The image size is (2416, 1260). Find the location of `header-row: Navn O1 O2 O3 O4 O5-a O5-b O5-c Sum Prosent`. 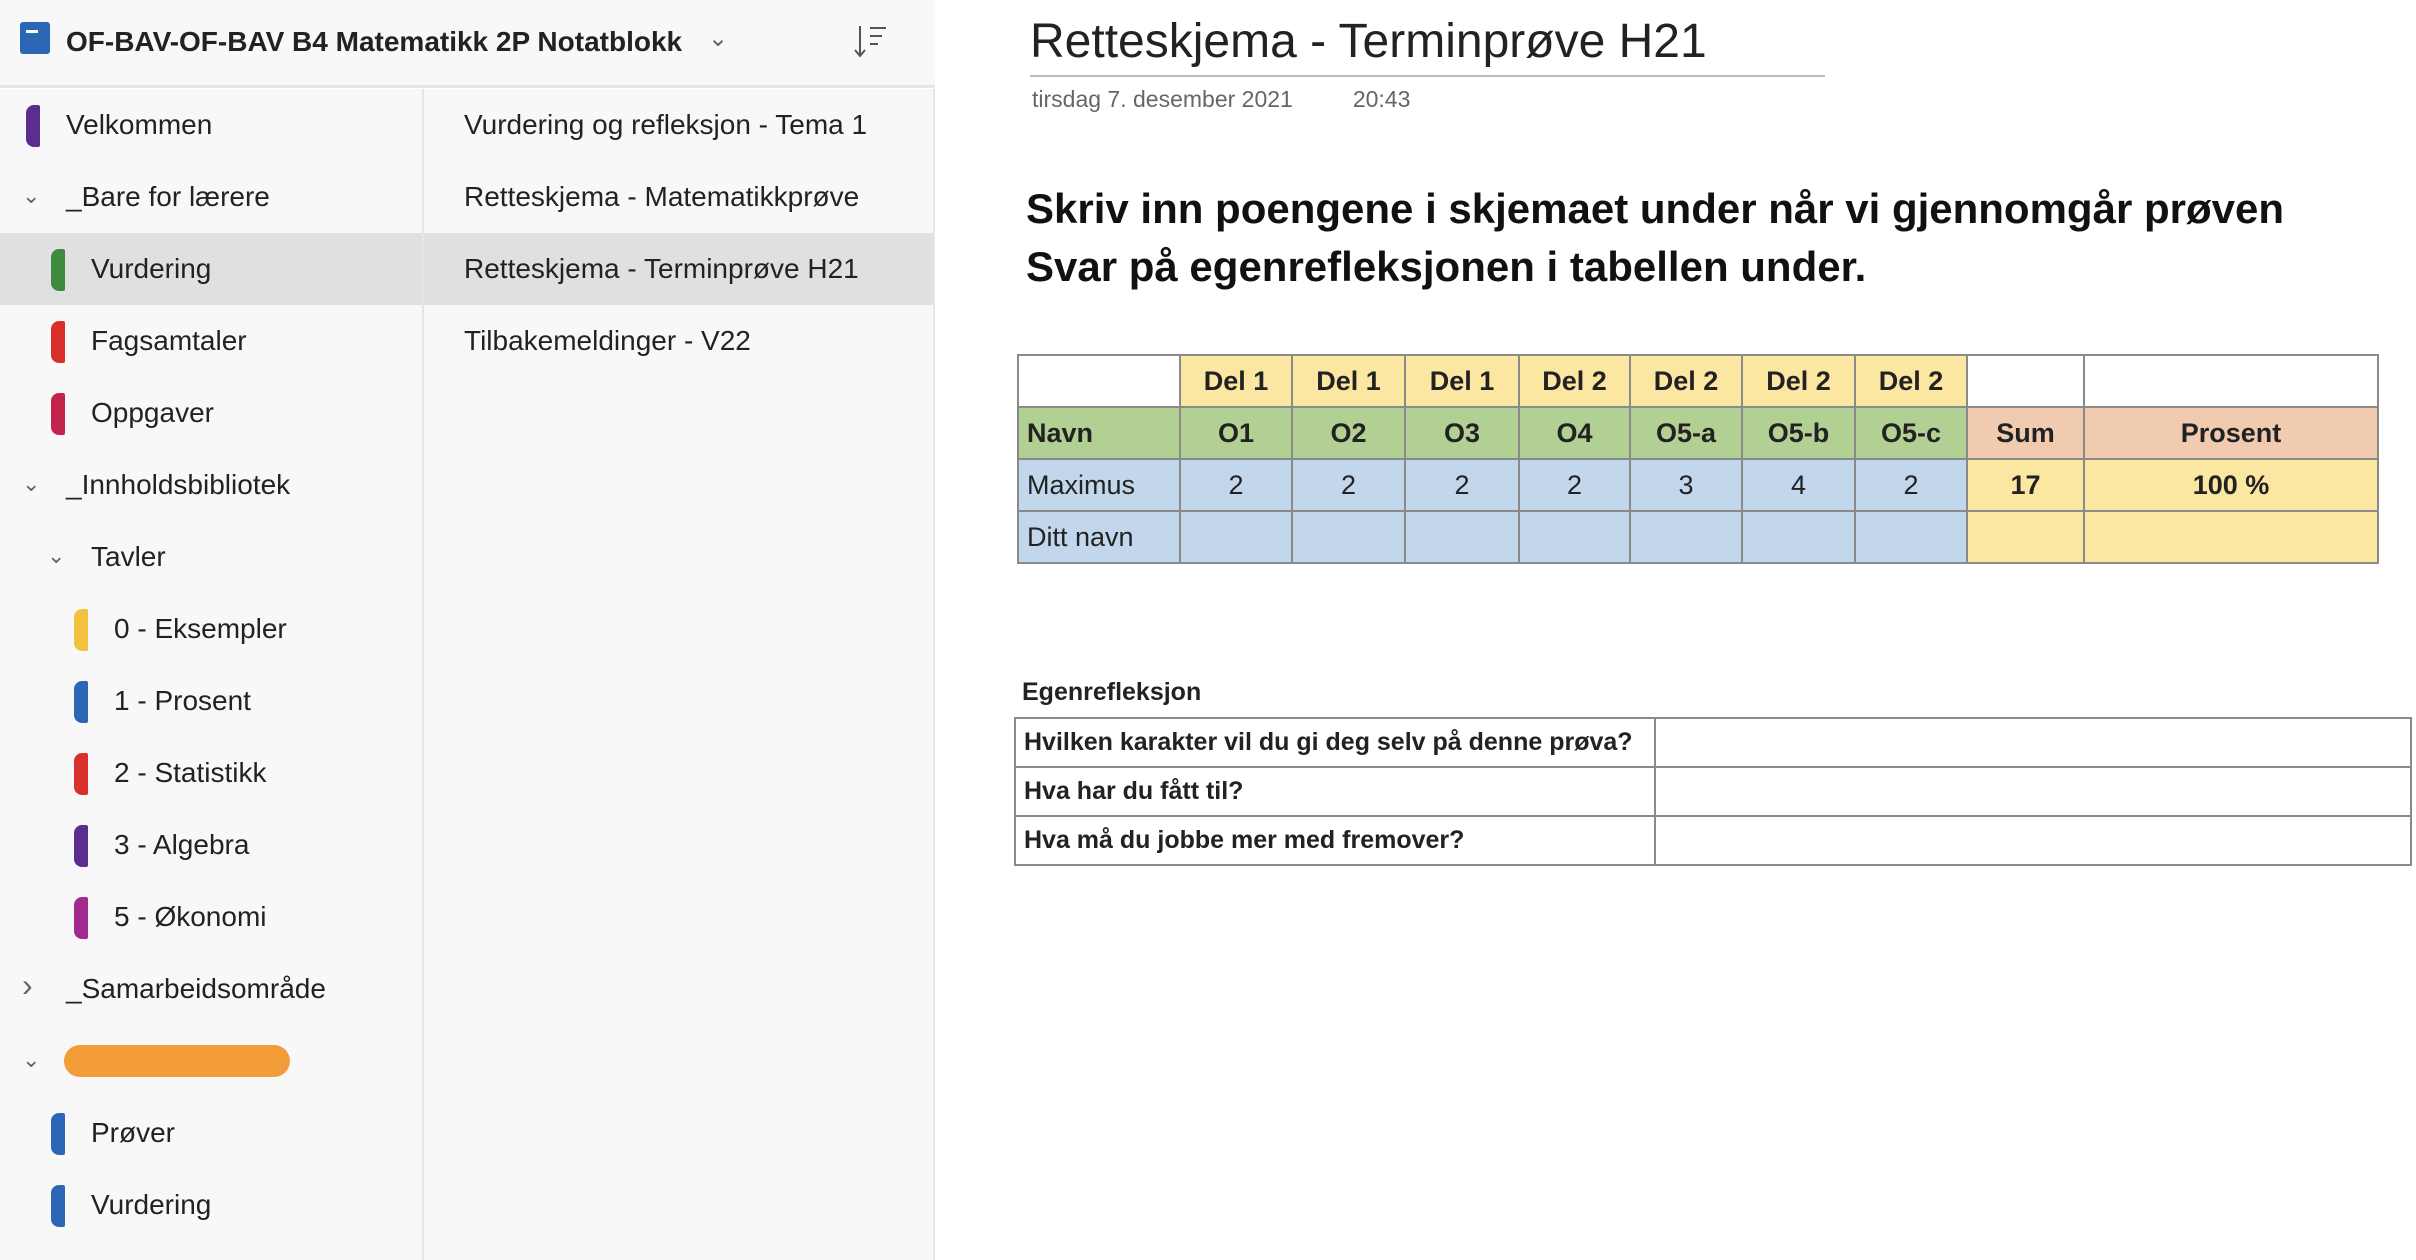

header-row: Navn O1 O2 O3 O4 O5-a O5-b O5-c Sum Prosent is located at coordinates (1698, 433).